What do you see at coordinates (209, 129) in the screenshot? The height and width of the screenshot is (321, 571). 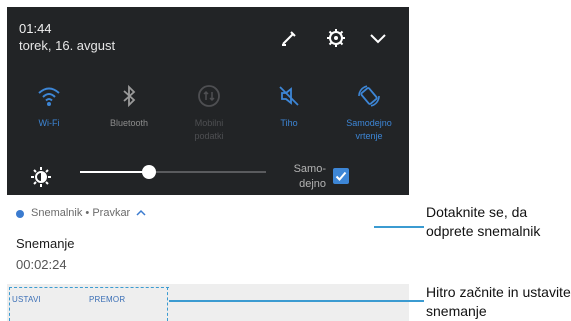 I see `tile-mobile-data-label: Mobilni podatki` at bounding box center [209, 129].